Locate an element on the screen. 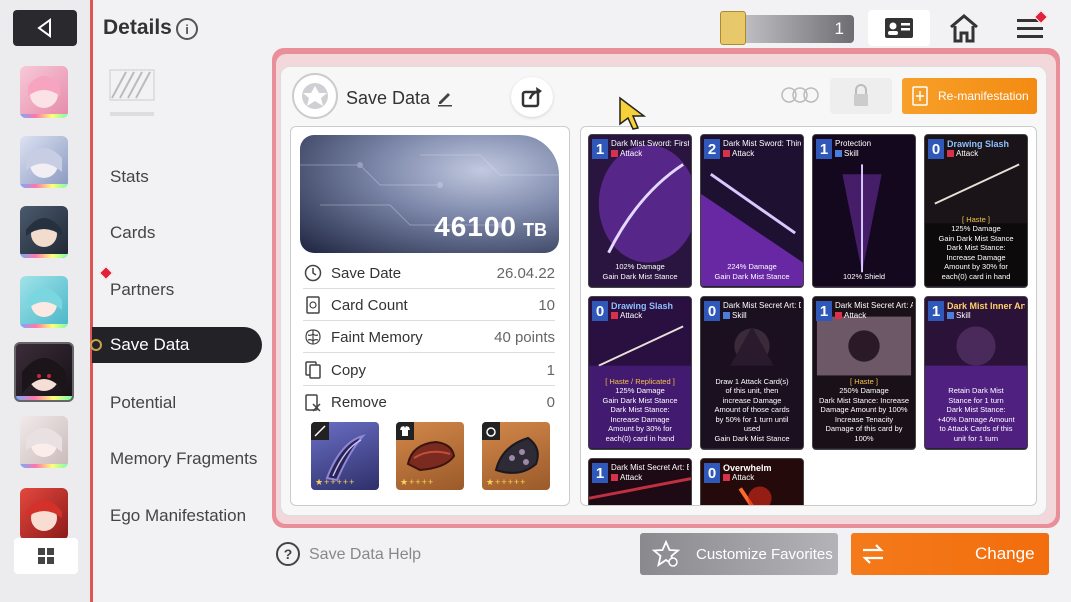 The height and width of the screenshot is (602, 1071). brain-icon is located at coordinates (313, 337).